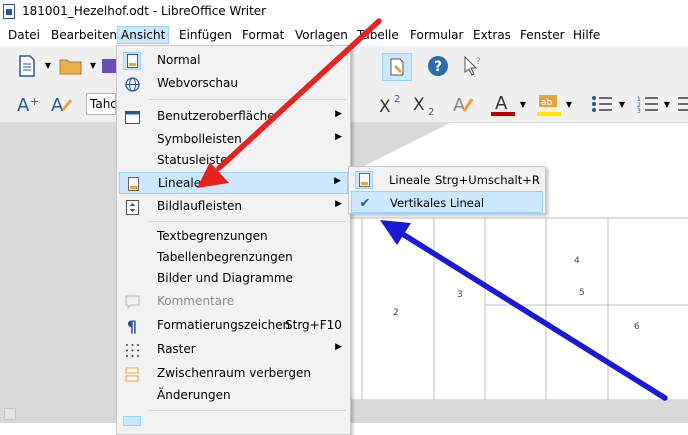 The height and width of the screenshot is (435, 688). What do you see at coordinates (132, 84) in the screenshot?
I see `globe-icon` at bounding box center [132, 84].